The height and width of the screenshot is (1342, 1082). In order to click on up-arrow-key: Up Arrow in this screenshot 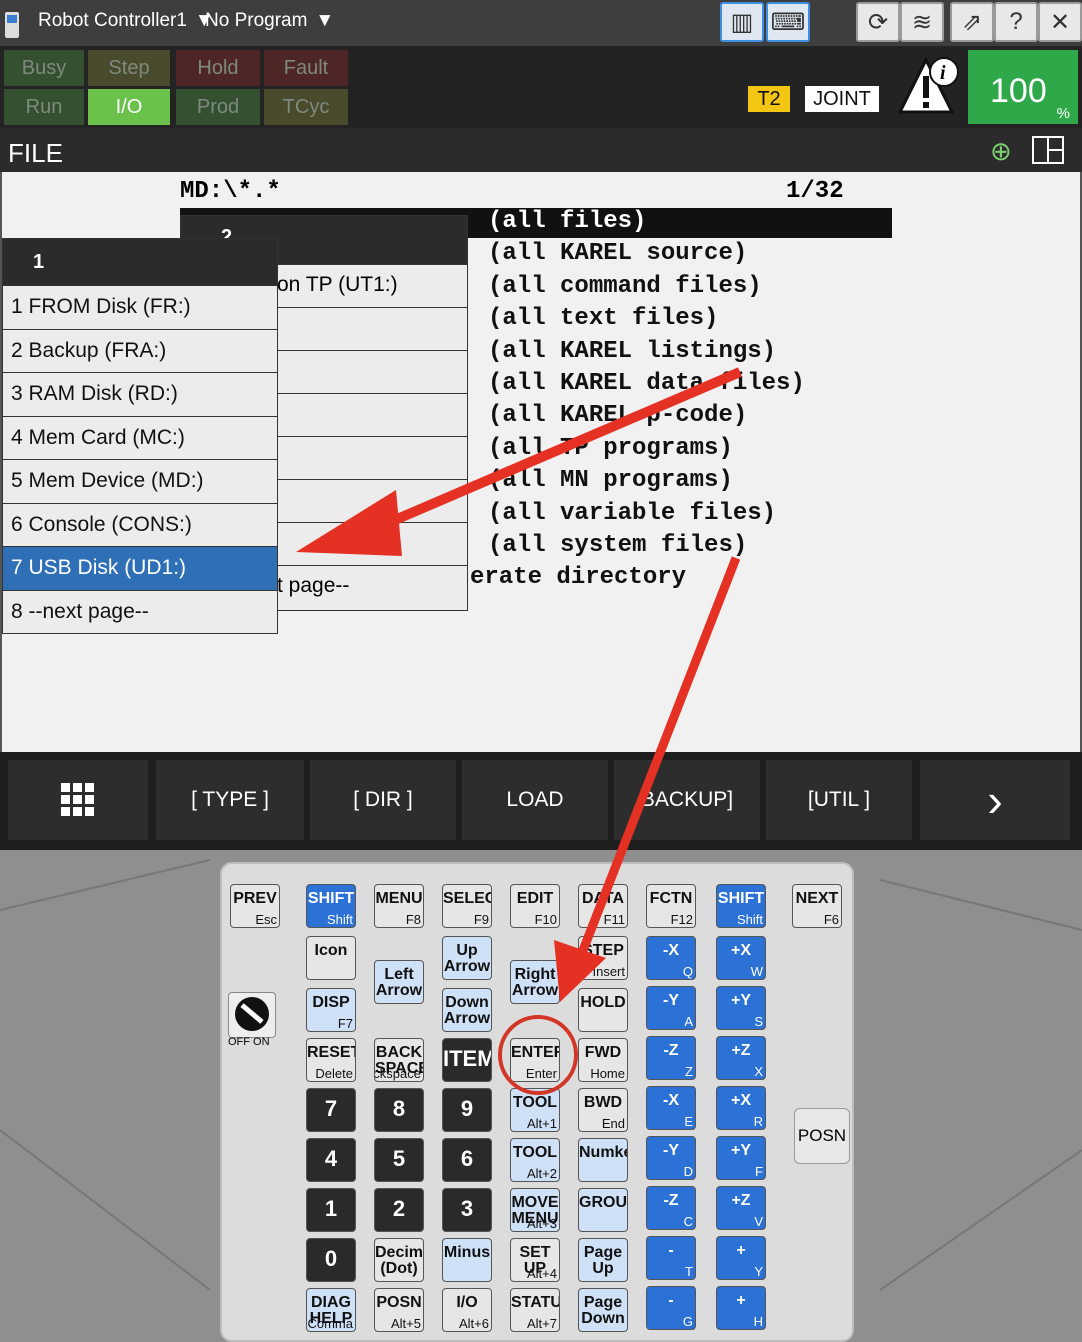, I will do `click(467, 958)`.